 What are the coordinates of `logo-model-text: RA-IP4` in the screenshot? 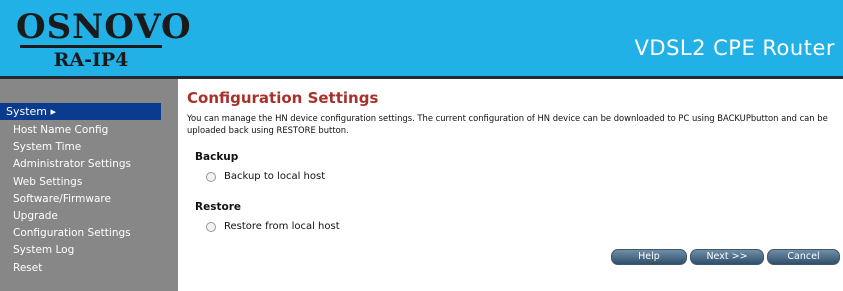 It's located at (91, 60).